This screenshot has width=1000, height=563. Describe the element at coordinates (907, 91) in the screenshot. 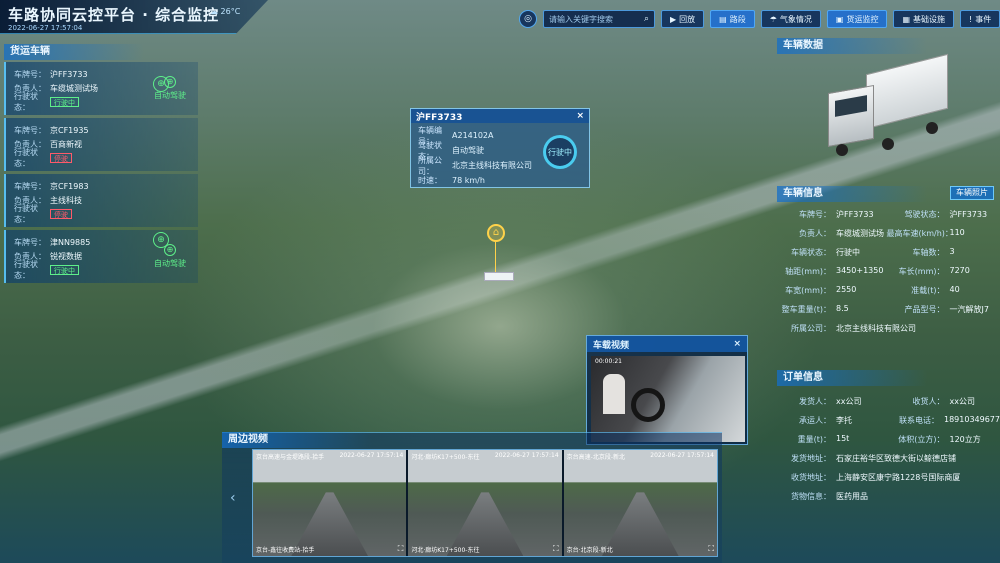

I see `truck-cargo` at that location.